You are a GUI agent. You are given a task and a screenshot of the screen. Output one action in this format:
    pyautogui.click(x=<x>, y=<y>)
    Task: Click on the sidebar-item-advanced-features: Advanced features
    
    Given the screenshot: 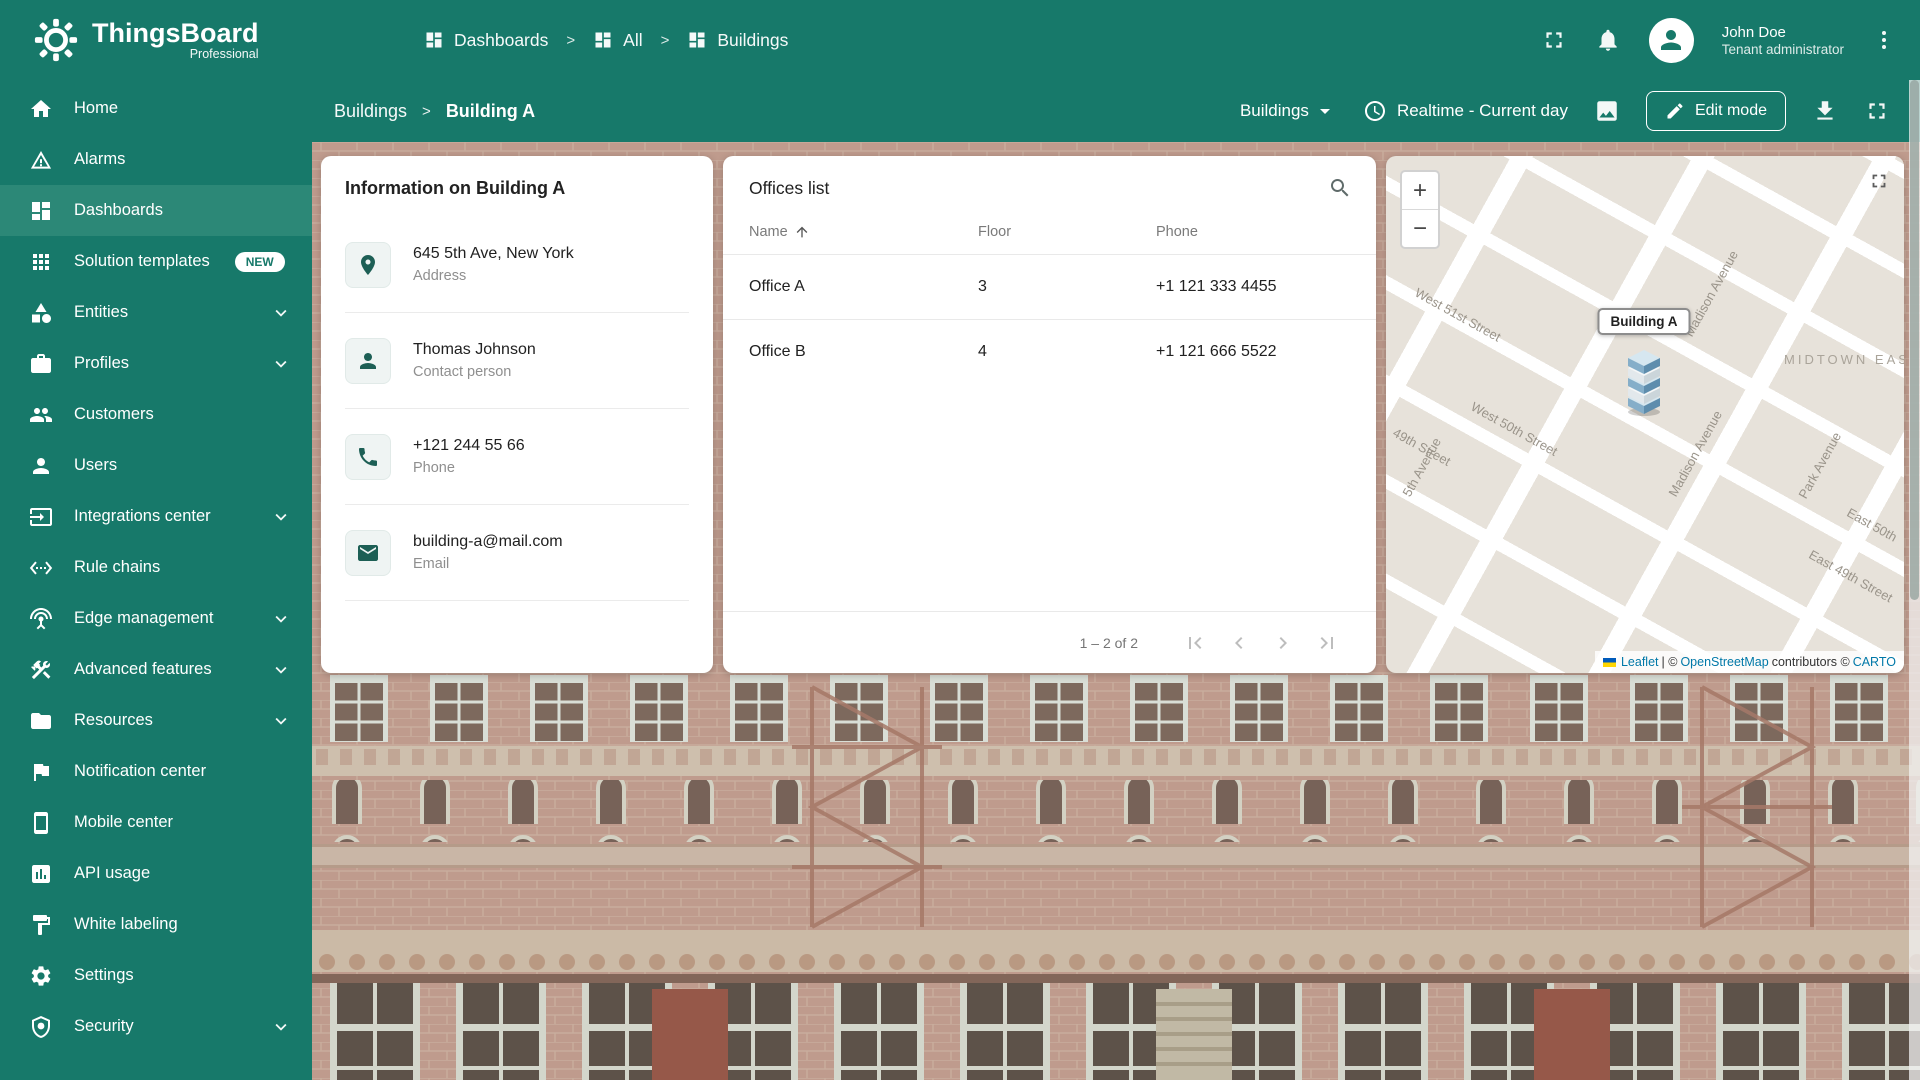 What is the action you would take?
    pyautogui.click(x=156, y=669)
    